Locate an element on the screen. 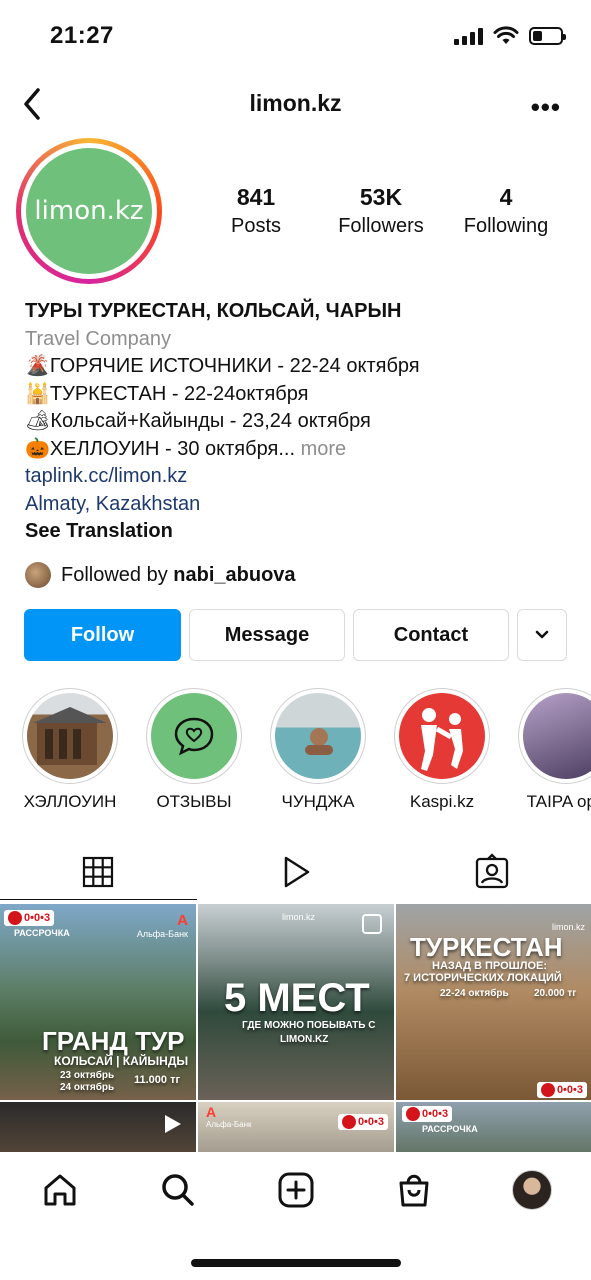 The width and height of the screenshot is (591, 1280). volcano-icon: 🌋 is located at coordinates (37, 366).